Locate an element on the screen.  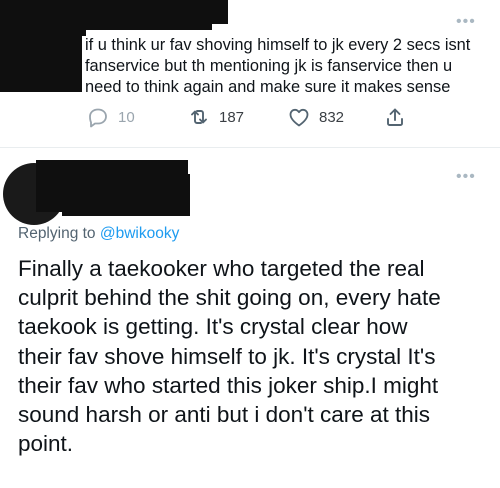
retweet-icon is located at coordinates (199, 117).